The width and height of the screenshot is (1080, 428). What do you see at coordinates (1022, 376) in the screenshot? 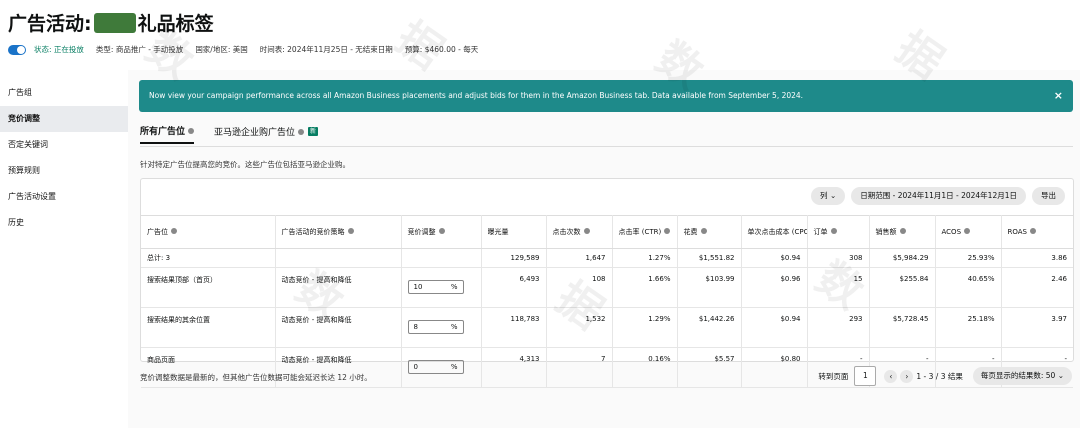
I see `per-page-select: 每页显示的结果数: 50 ⌄` at bounding box center [1022, 376].